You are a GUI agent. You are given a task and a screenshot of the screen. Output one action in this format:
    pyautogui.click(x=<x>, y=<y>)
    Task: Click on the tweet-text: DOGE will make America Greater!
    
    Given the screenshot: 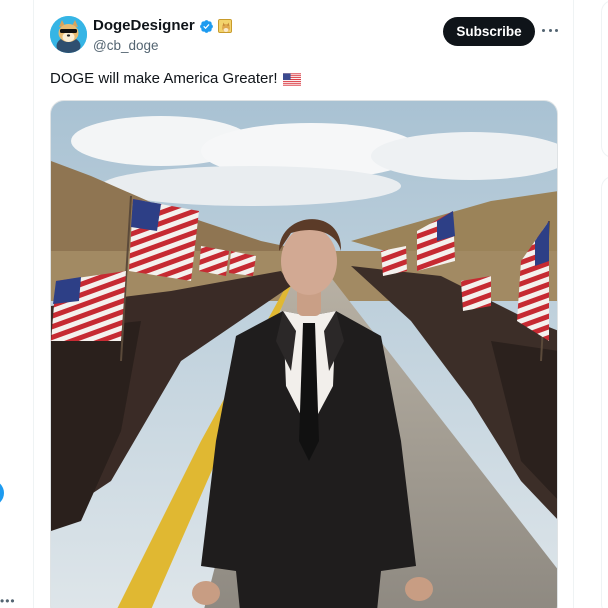 What is the action you would take?
    pyautogui.click(x=175, y=79)
    